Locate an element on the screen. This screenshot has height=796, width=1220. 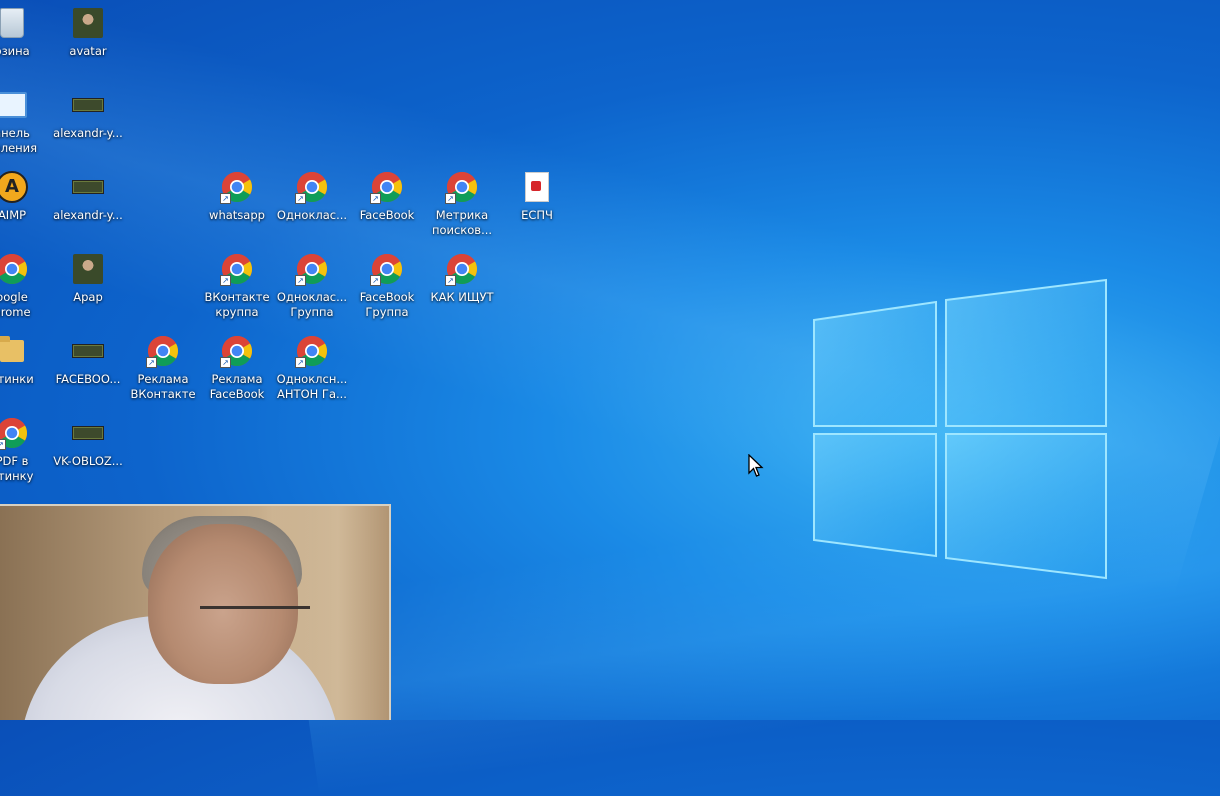
desktop-icon-whatsapp: ↗ whatsapp is located at coordinates (237, 204).